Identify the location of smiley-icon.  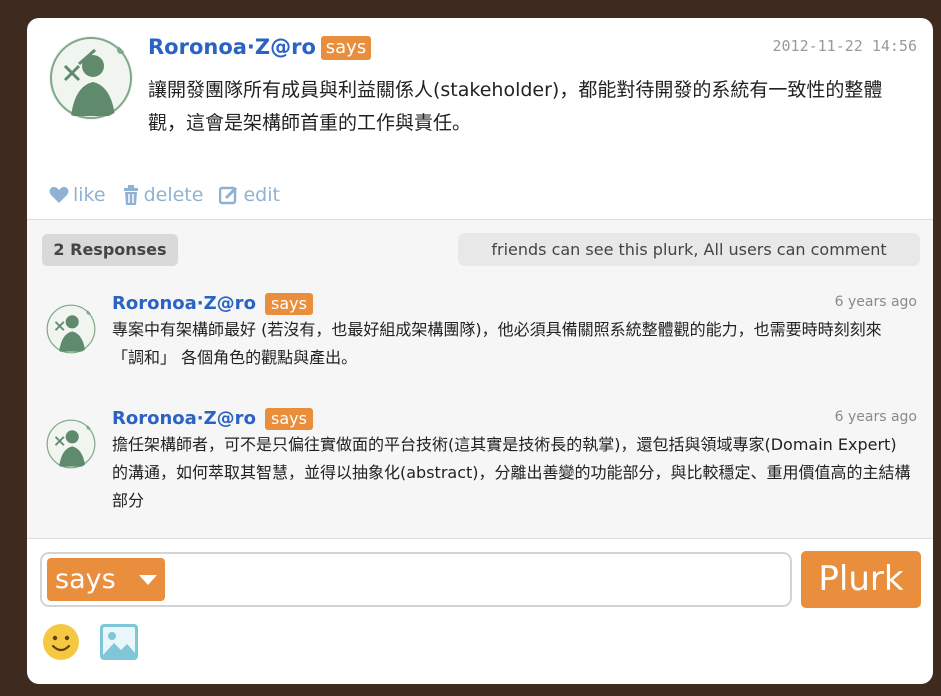
(61, 642).